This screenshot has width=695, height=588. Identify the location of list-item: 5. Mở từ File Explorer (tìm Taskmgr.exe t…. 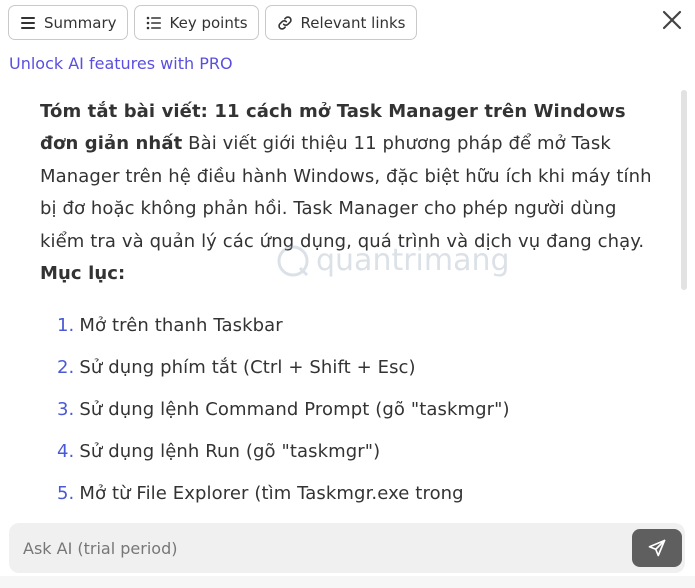
(356, 494).